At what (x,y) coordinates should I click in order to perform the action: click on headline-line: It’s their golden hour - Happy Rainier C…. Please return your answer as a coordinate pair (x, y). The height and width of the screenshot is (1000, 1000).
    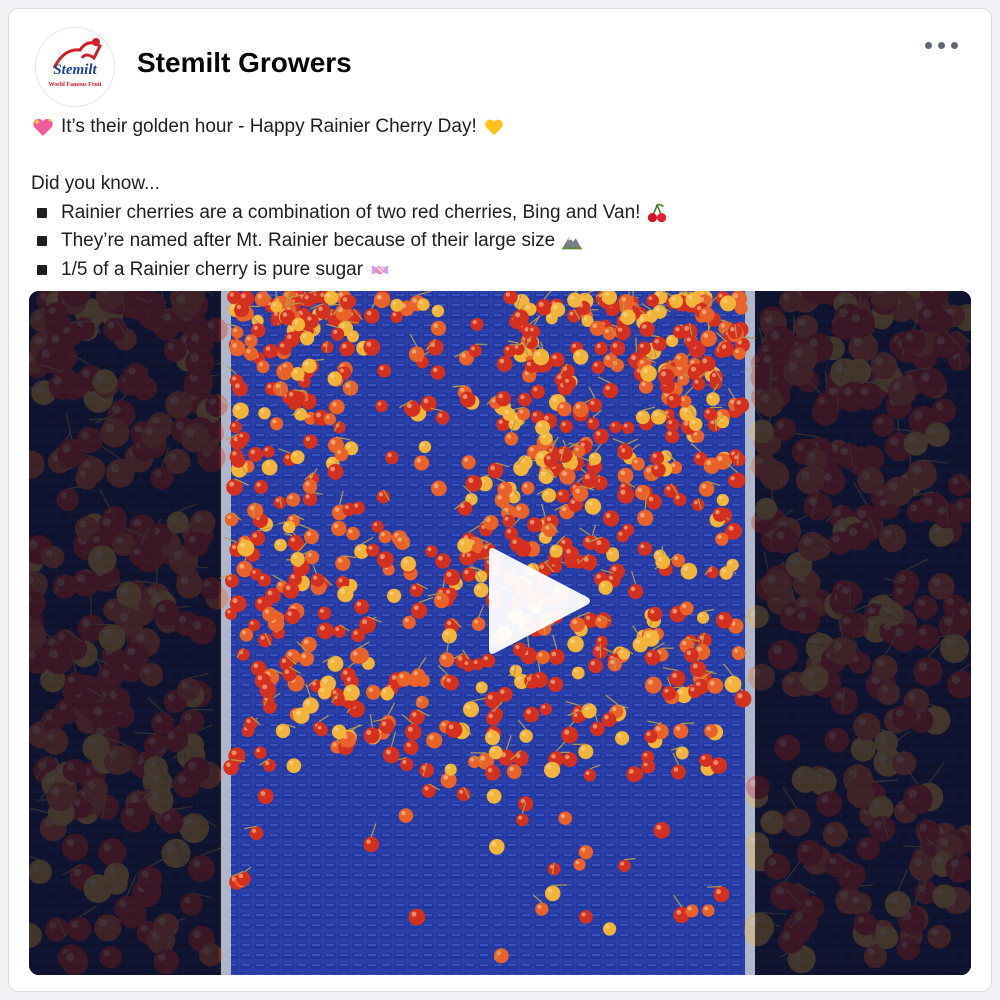
    Looking at the image, I should click on (501, 127).